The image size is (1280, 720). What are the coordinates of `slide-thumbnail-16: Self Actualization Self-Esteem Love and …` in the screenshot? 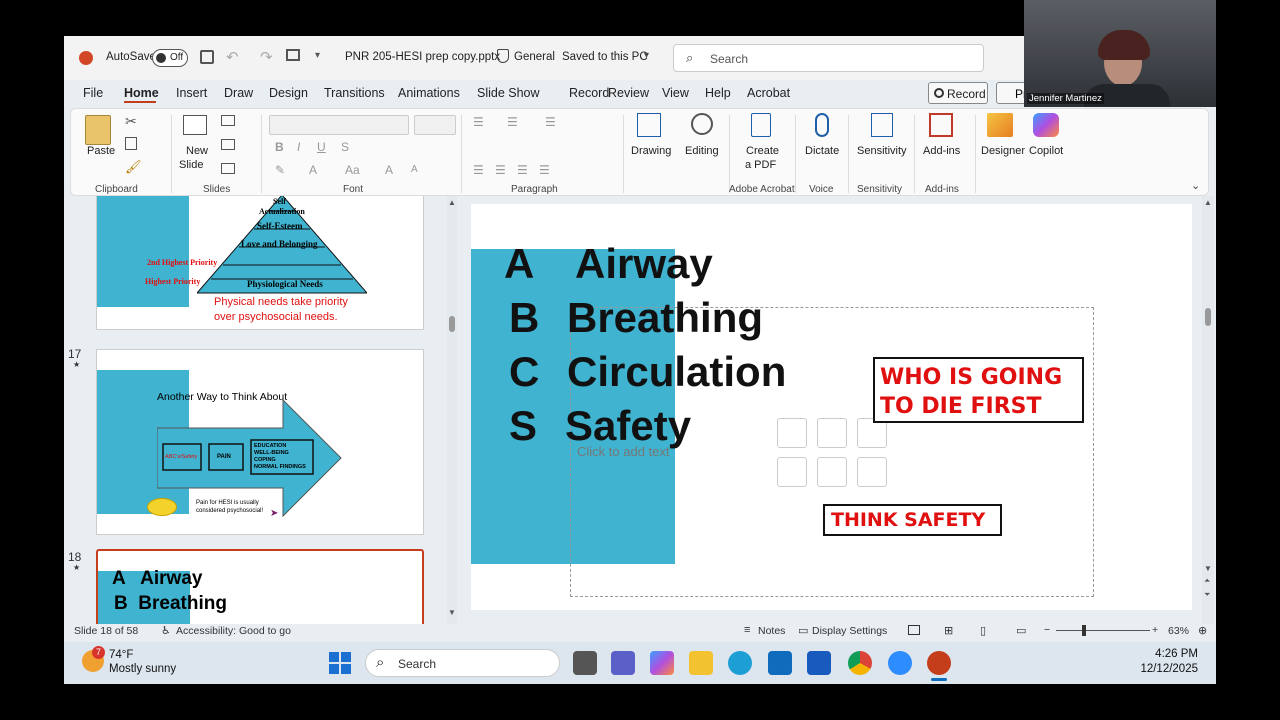 It's located at (260, 263).